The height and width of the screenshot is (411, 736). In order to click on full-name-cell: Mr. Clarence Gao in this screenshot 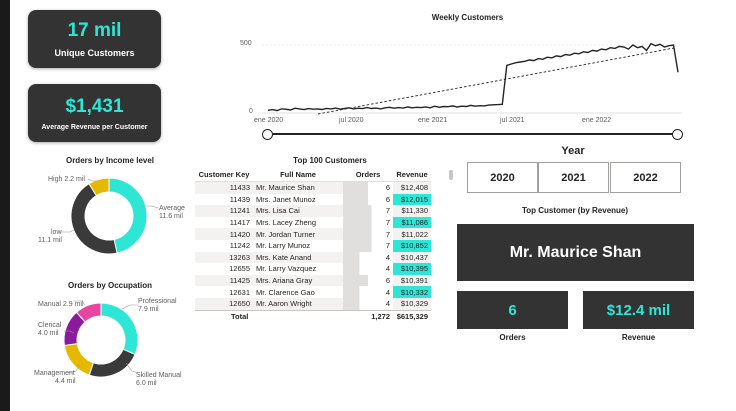, I will do `click(285, 292)`.